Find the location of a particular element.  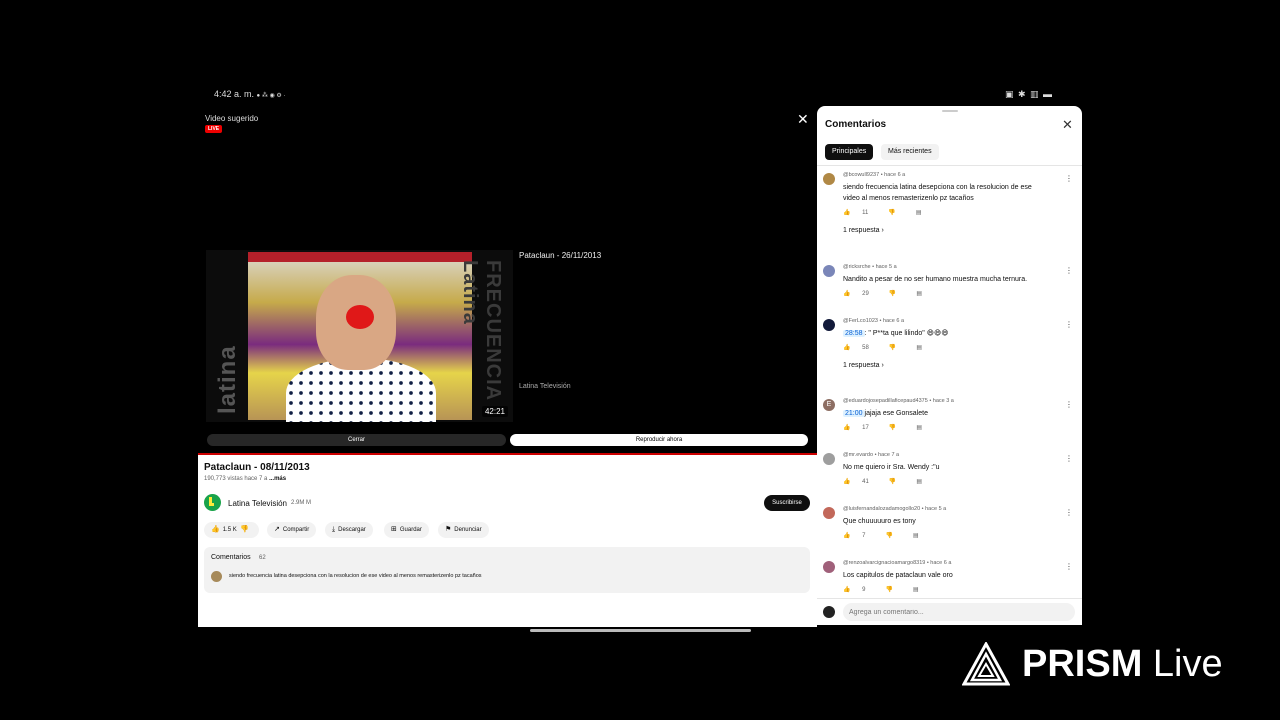

share-button: ↗ Compartir is located at coordinates (292, 530).